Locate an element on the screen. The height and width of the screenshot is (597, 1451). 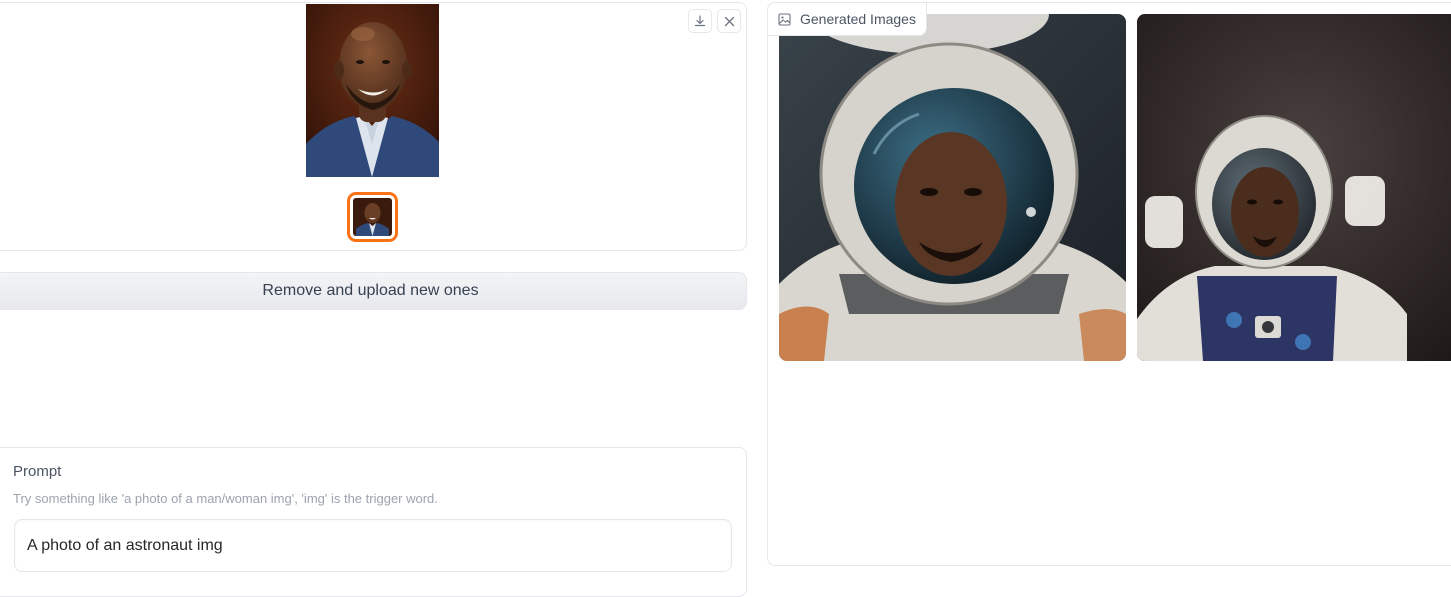
clear-button is located at coordinates (729, 21).